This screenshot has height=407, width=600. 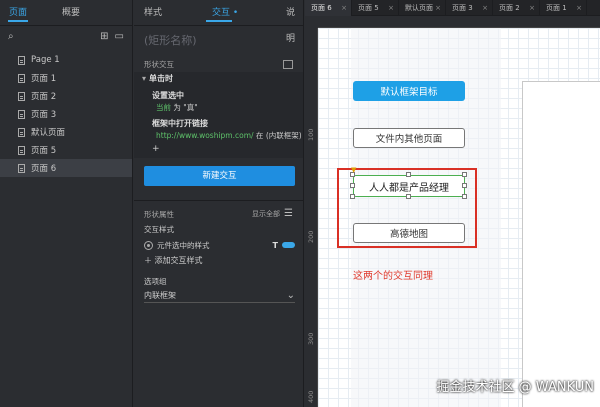 I want to click on add-interaction-style-button: ＋ 添加交互样式, so click(x=218, y=261).